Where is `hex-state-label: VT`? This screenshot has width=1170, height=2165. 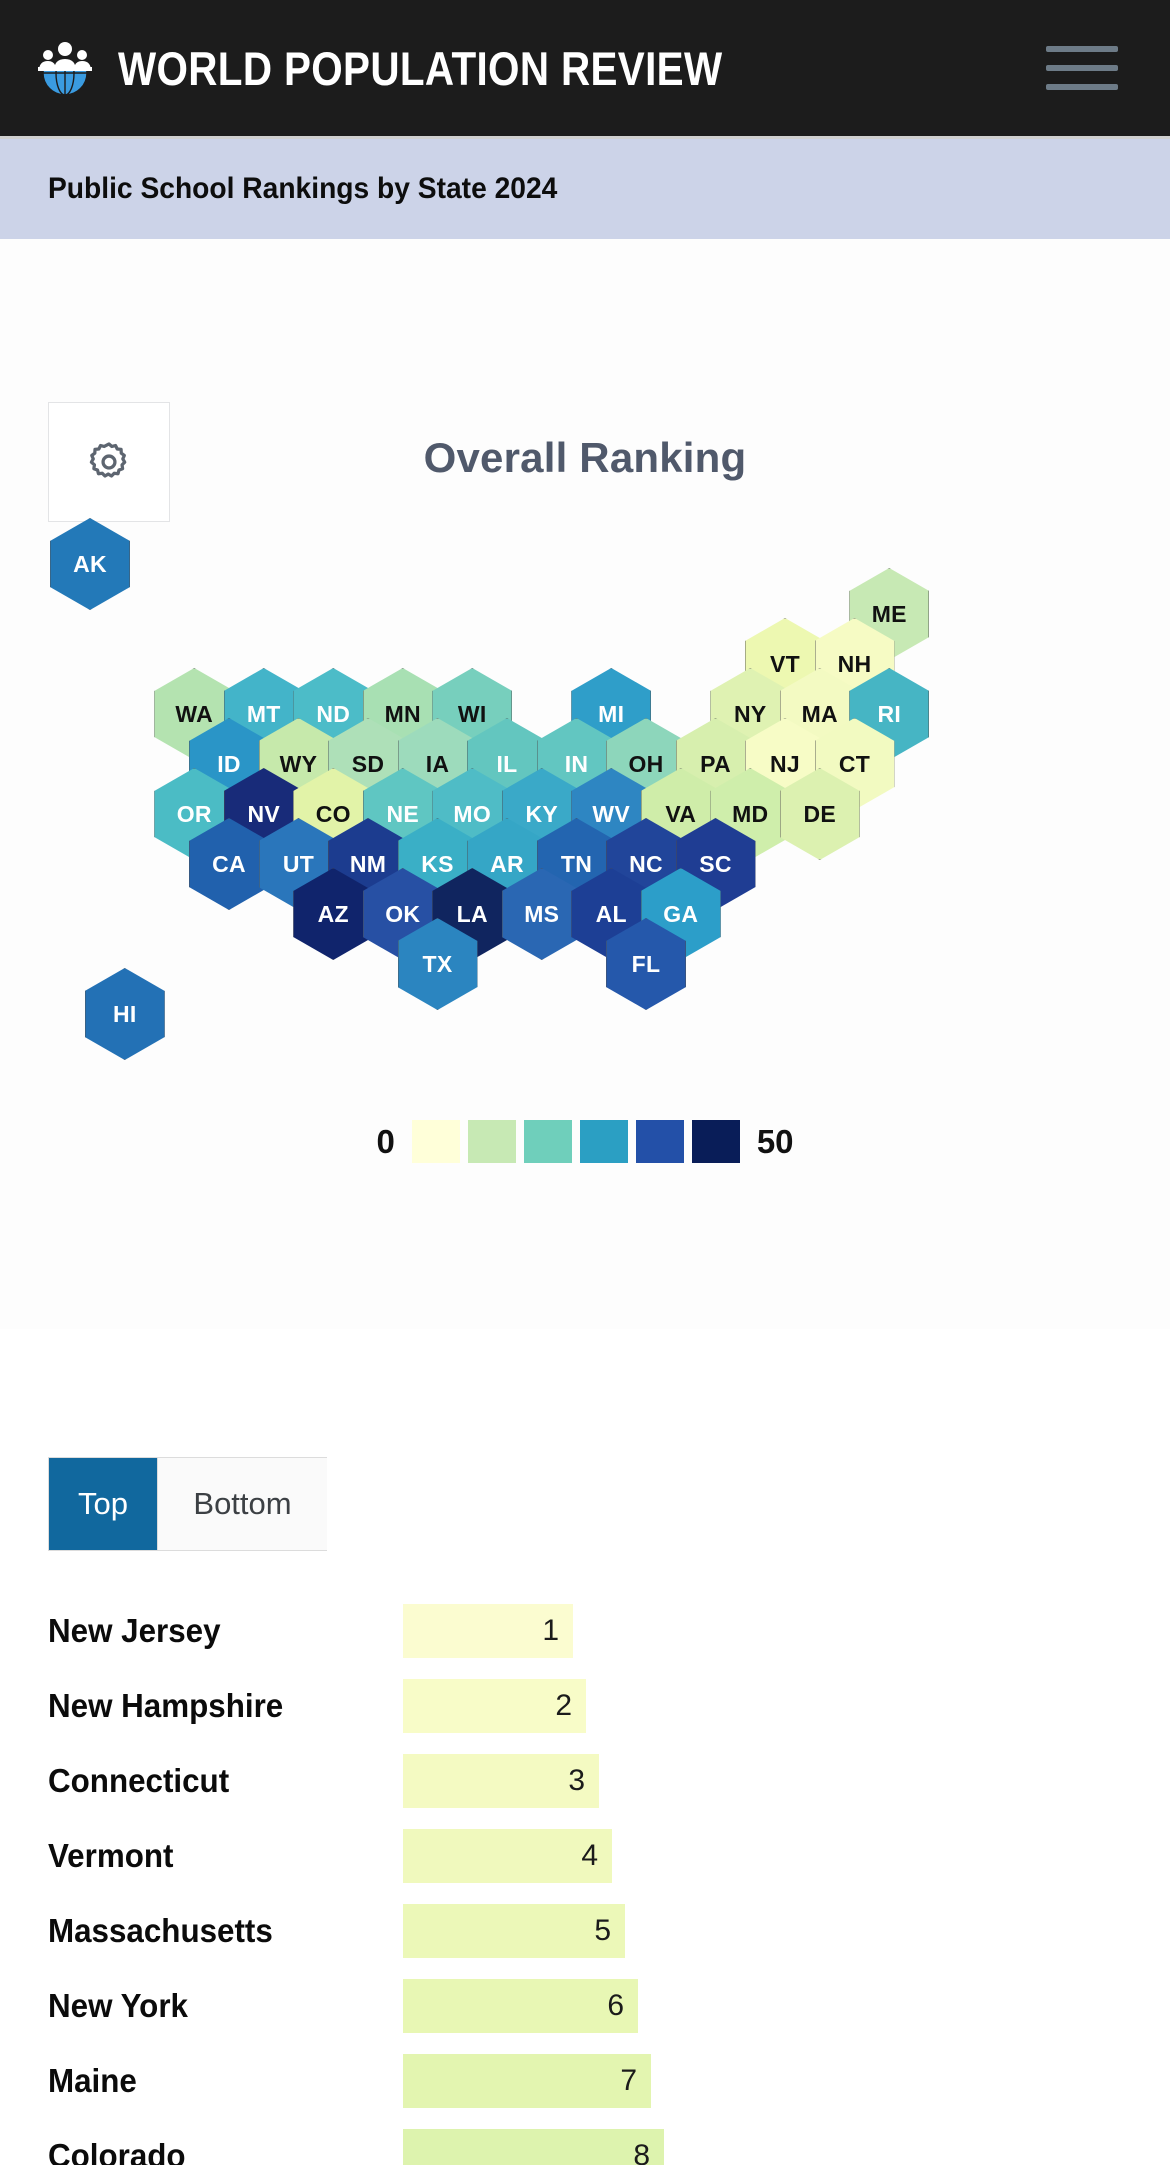 hex-state-label: VT is located at coordinates (785, 663).